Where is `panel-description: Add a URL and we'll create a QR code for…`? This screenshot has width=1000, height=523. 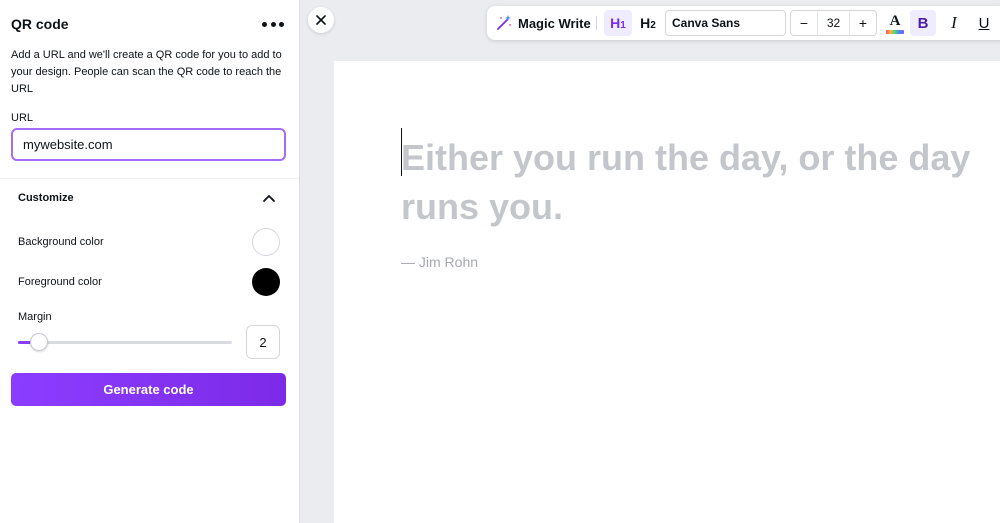 panel-description: Add a URL and we'll create a QR code for… is located at coordinates (146, 72).